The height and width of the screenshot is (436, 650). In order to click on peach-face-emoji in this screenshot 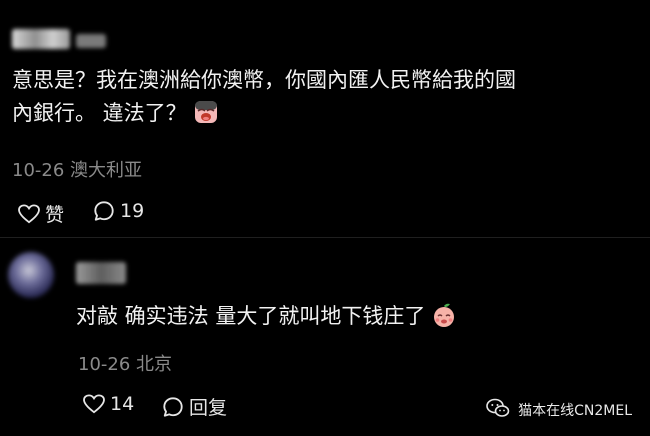, I will do `click(444, 320)`.